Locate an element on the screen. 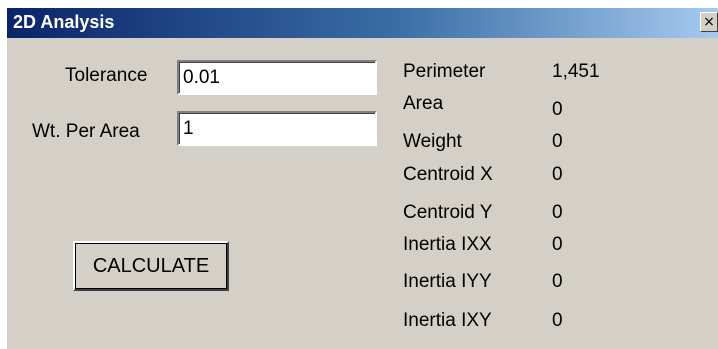 This screenshot has height=349, width=718. weight-per-area-label: Wt. Per Area is located at coordinates (86, 131).